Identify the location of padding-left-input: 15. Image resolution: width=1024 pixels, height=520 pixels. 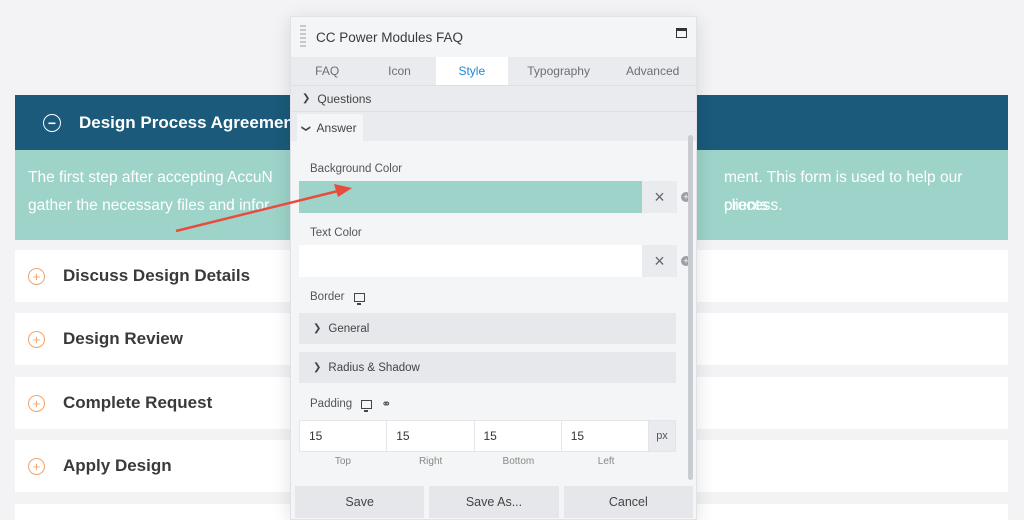
(605, 436).